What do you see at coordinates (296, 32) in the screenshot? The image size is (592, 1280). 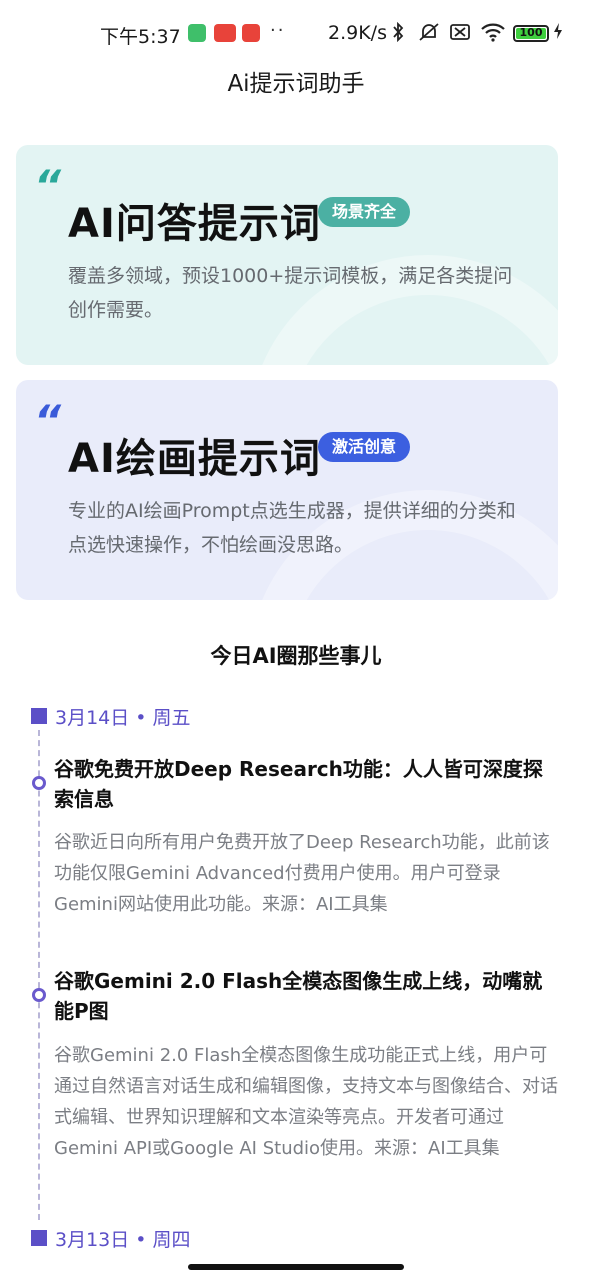 I see `status-bar: 下午5:37 ·· 2.9K/s 100` at bounding box center [296, 32].